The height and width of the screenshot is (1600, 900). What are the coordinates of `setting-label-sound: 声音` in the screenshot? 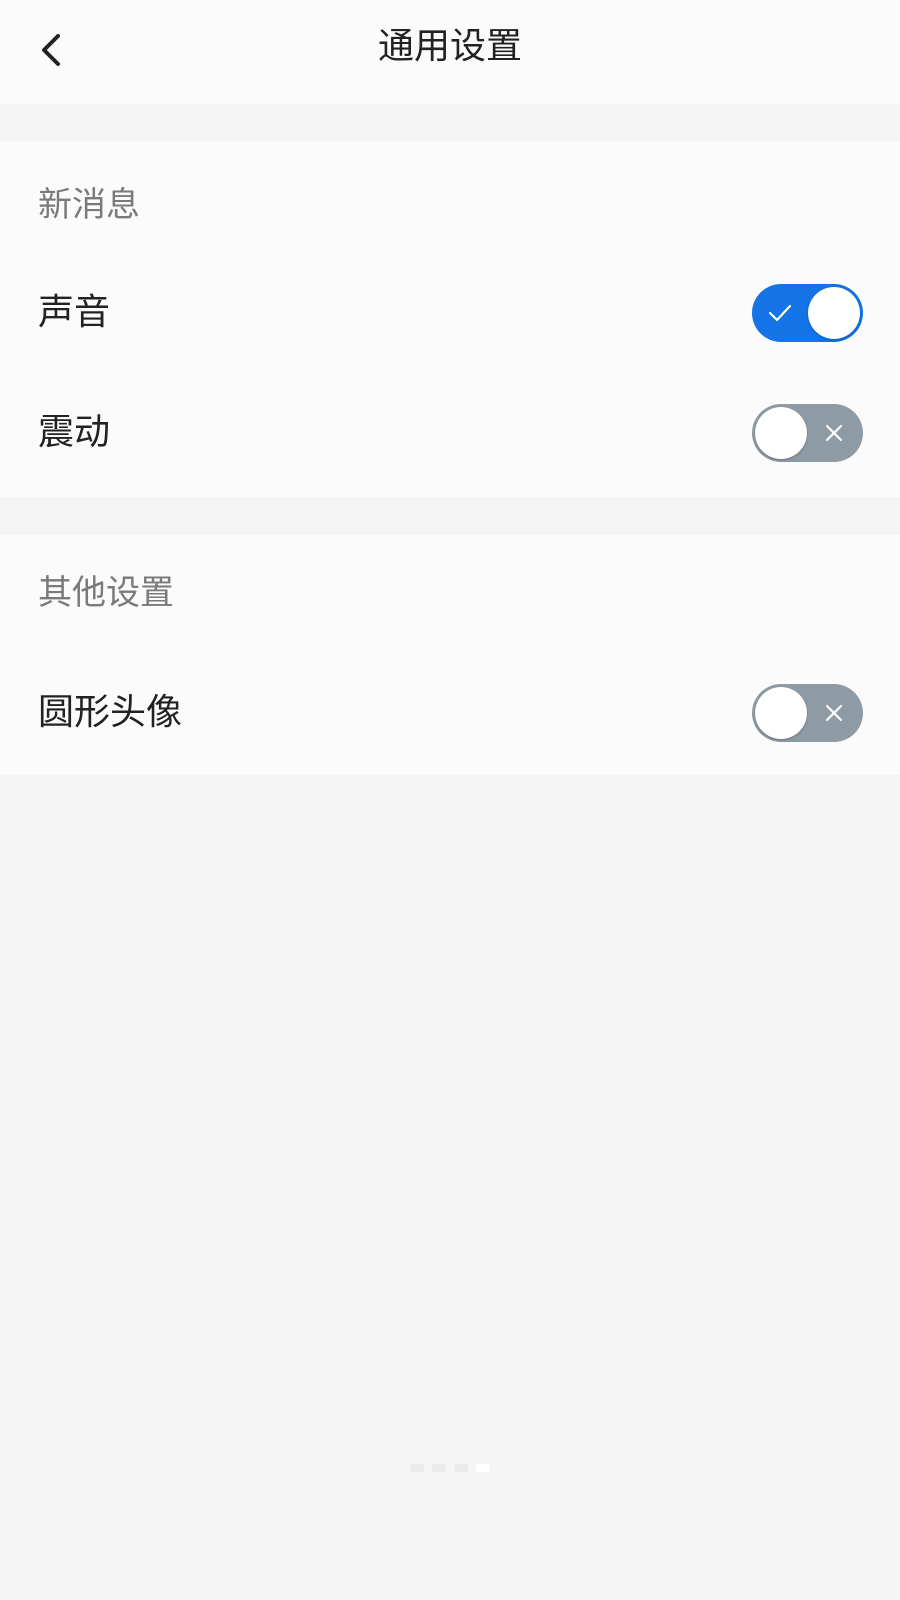 It's located at (74, 312).